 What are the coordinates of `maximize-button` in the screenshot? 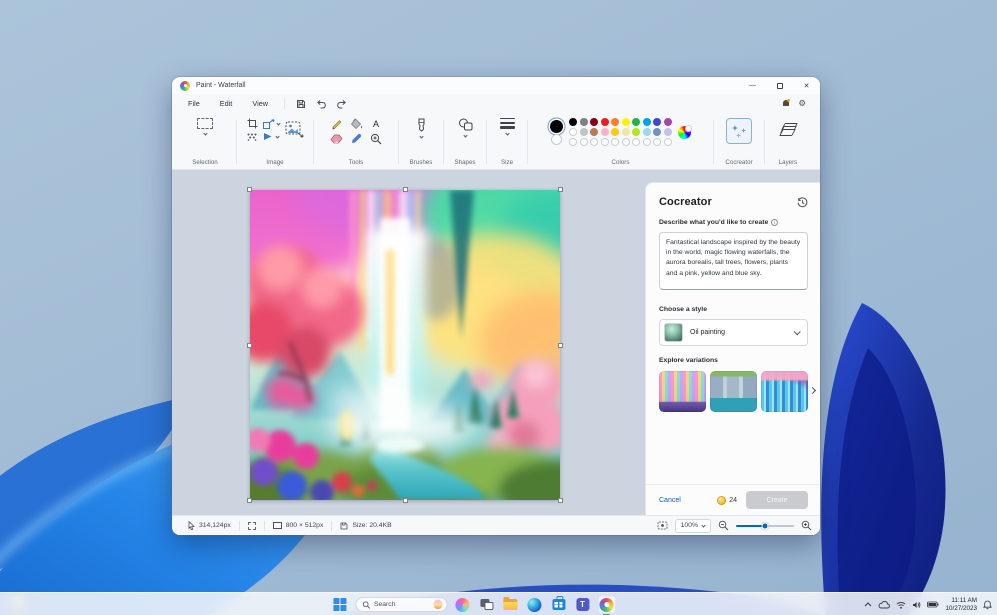 It's located at (779, 85).